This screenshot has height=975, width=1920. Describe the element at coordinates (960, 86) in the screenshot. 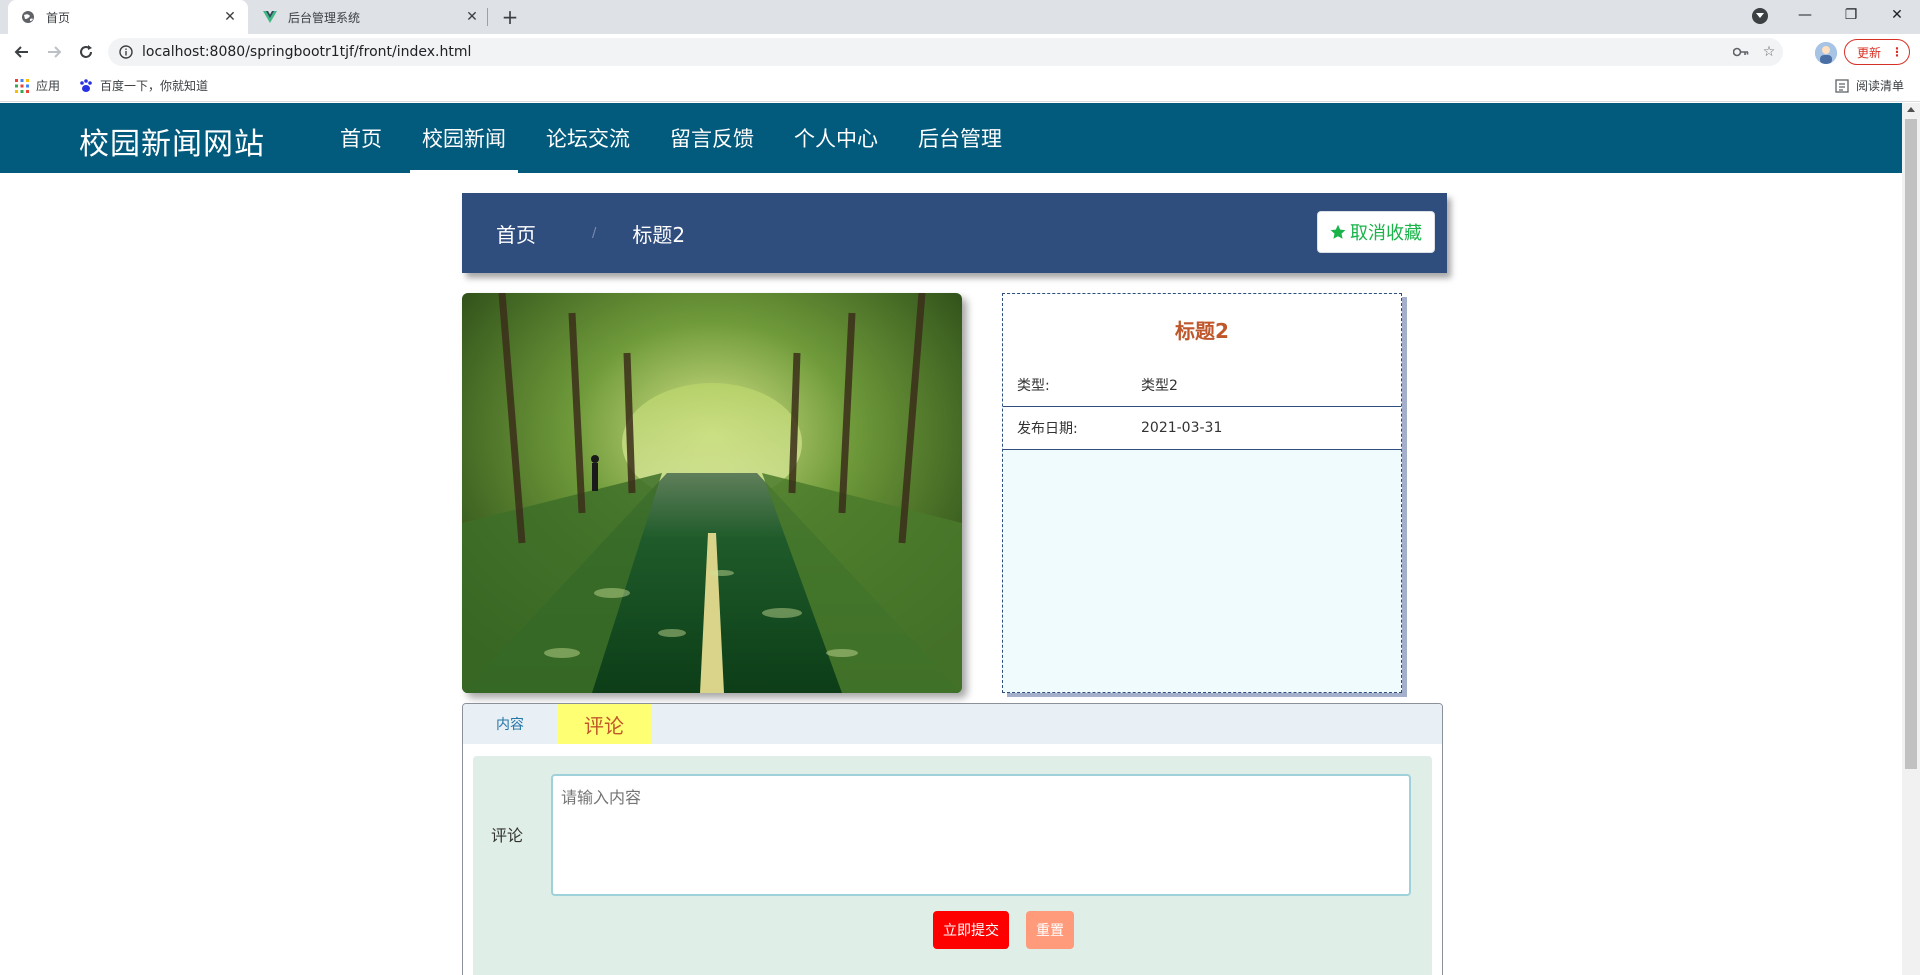

I see `bookmarks-bar: 应用 百度一下，你就知道 阅读清单` at that location.